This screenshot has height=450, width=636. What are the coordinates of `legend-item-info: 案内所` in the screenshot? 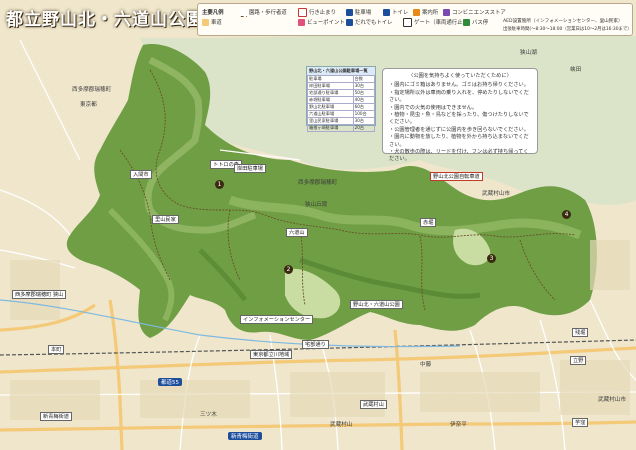 It's located at (425, 12).